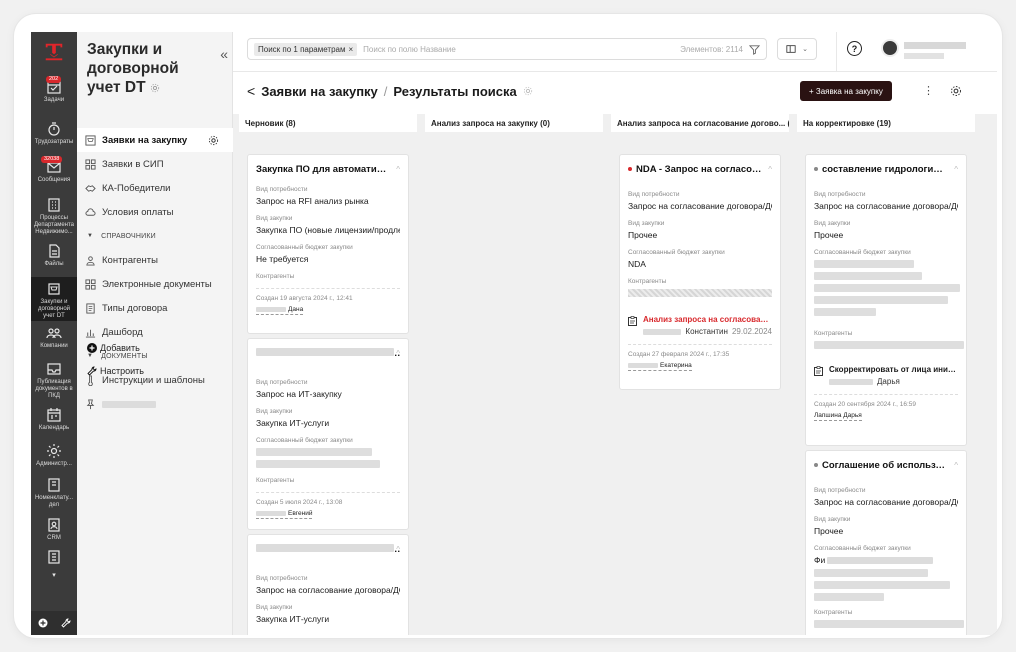 The height and width of the screenshot is (652, 1016). I want to click on columns-icon, so click(791, 49).